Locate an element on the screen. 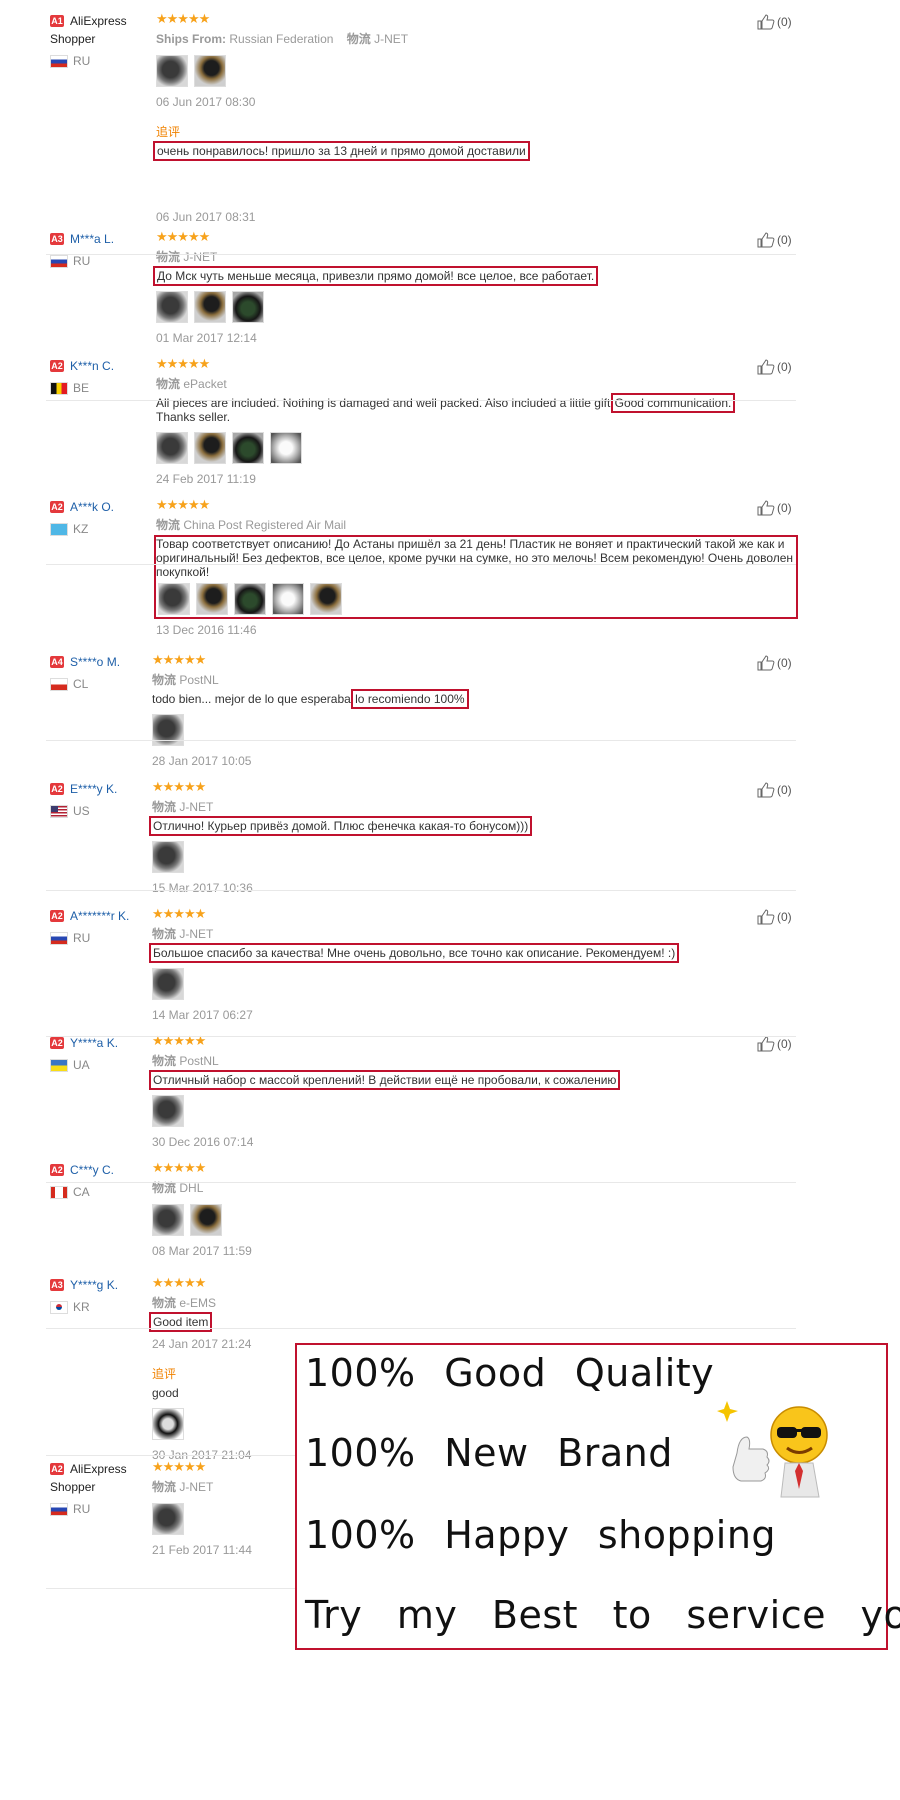 Image resolution: width=900 pixels, height=1800 pixels. review-text-highlighted: lo recomiendo 100% is located at coordinates (410, 699).